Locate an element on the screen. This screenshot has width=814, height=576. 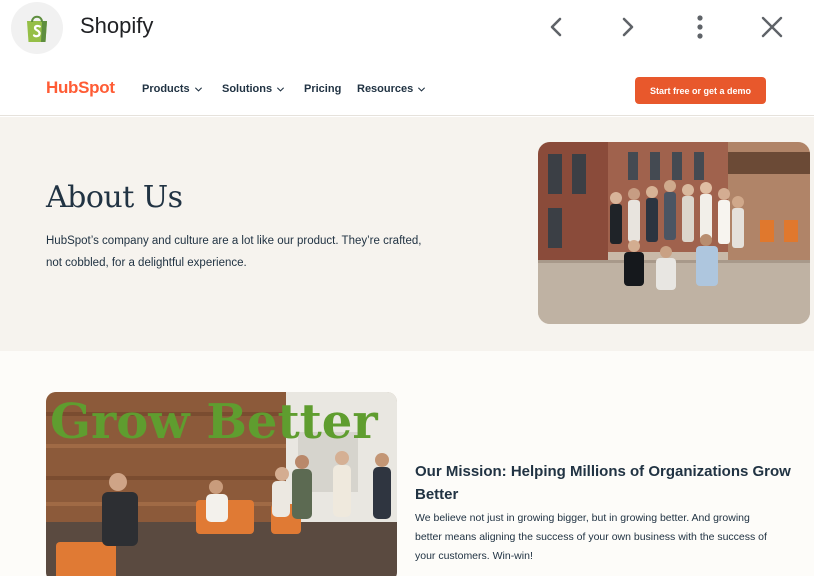
nav-pricing: Pricing is located at coordinates (322, 89).